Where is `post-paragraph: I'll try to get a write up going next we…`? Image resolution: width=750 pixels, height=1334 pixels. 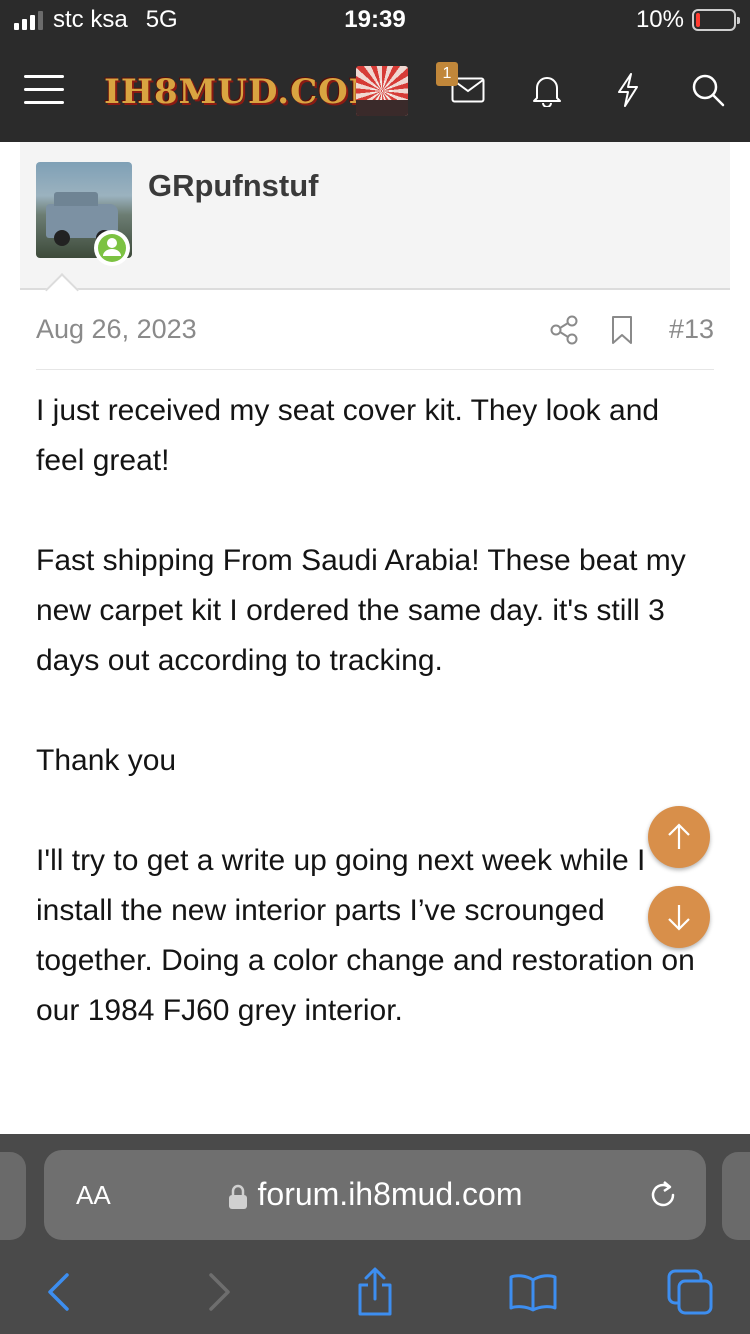 post-paragraph: I'll try to get a write up going next we… is located at coordinates (365, 935).